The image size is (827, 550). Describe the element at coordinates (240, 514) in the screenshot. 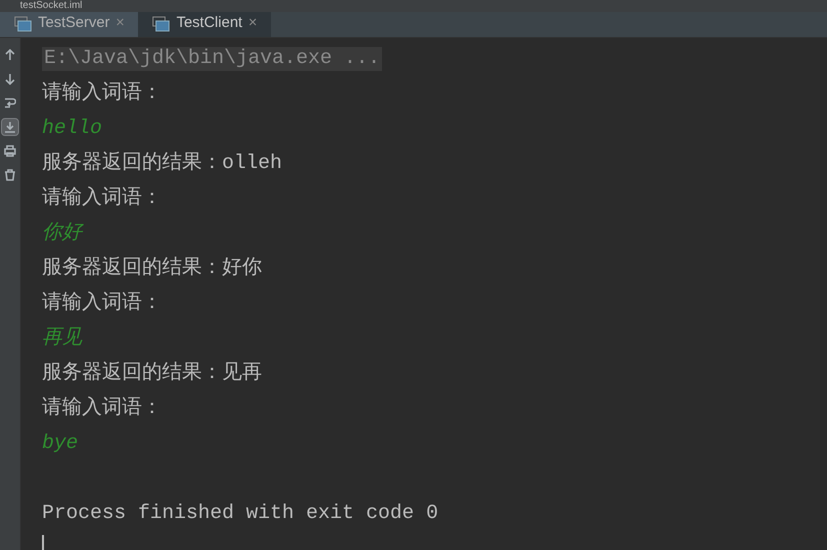

I see `output-line: Process finished with exit code 0` at that location.